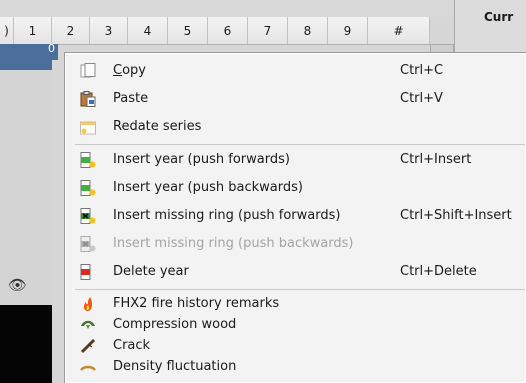 Image resolution: width=526 pixels, height=383 pixels. I want to click on calendar-icon, so click(88, 128).